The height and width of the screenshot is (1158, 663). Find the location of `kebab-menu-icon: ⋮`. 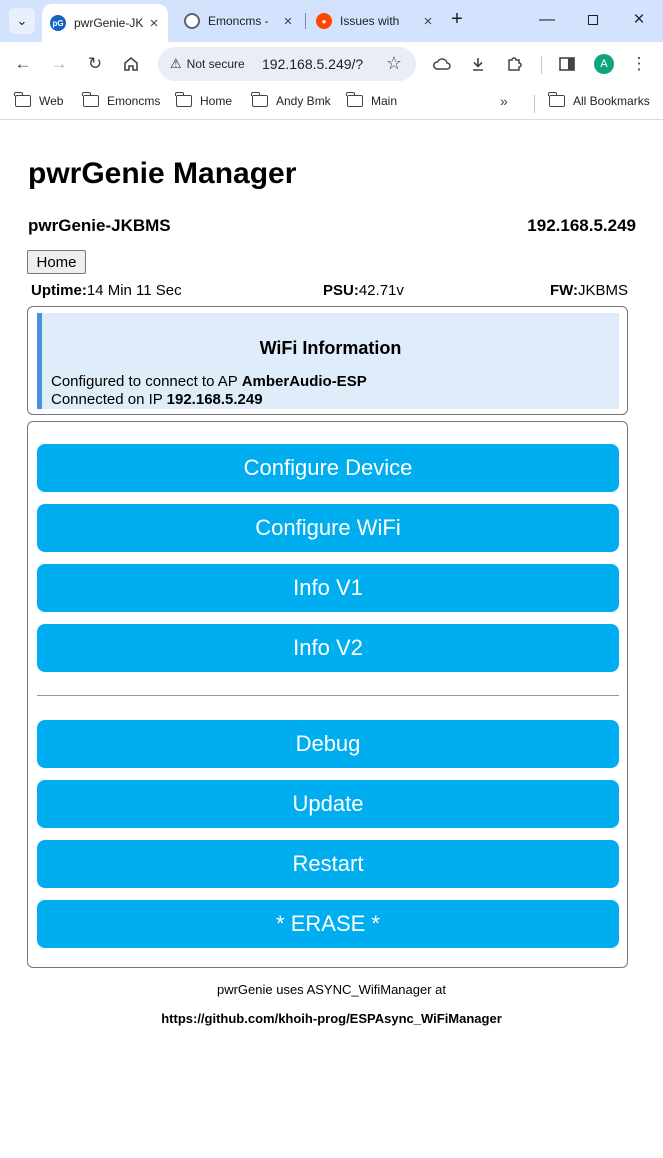

kebab-menu-icon: ⋮ is located at coordinates (639, 63).